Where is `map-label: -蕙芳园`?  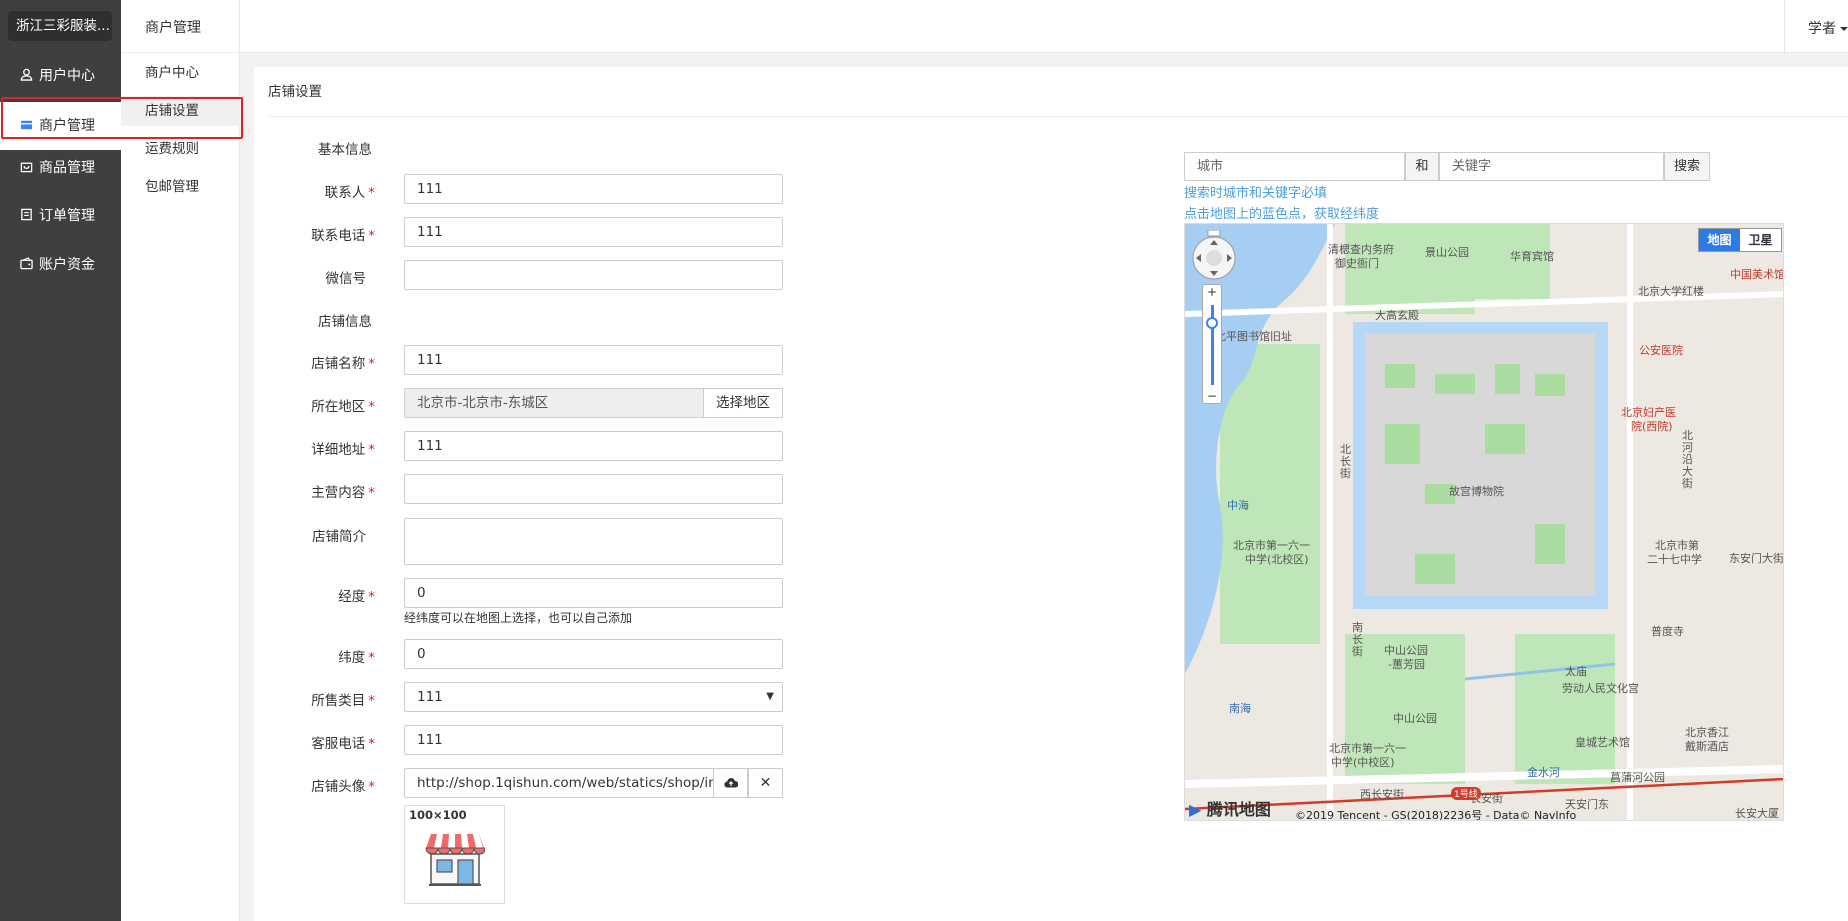 map-label: -蕙芳园 is located at coordinates (1406, 664).